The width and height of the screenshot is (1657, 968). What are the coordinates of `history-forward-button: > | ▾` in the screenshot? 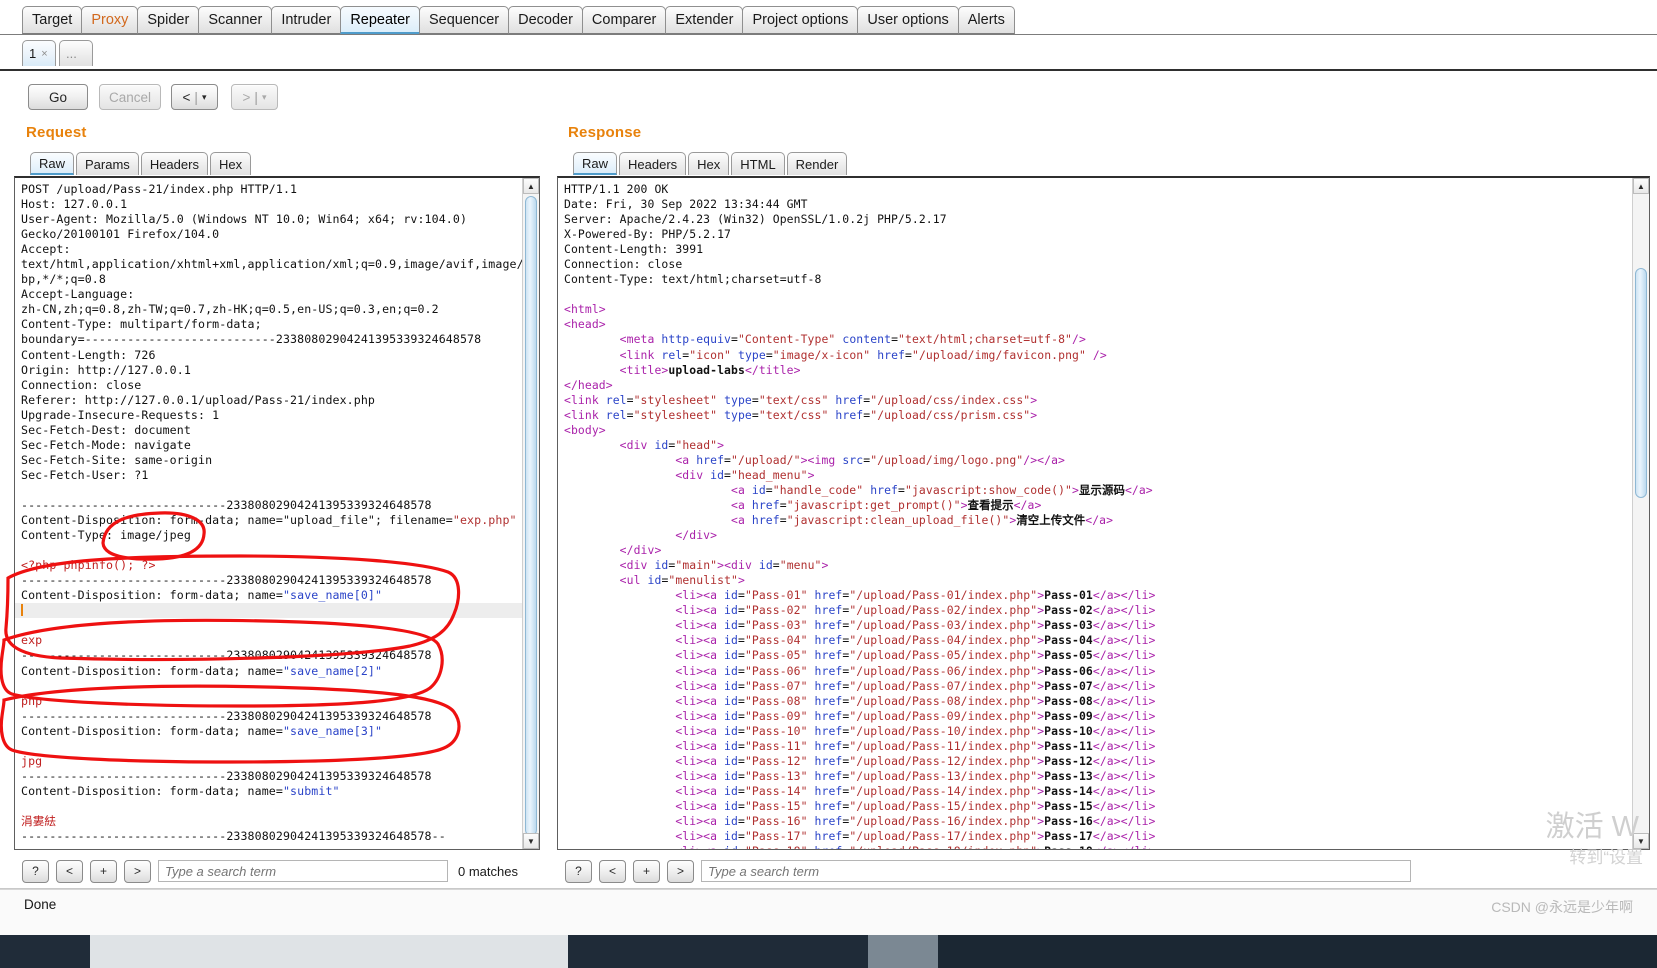 It's located at (254, 97).